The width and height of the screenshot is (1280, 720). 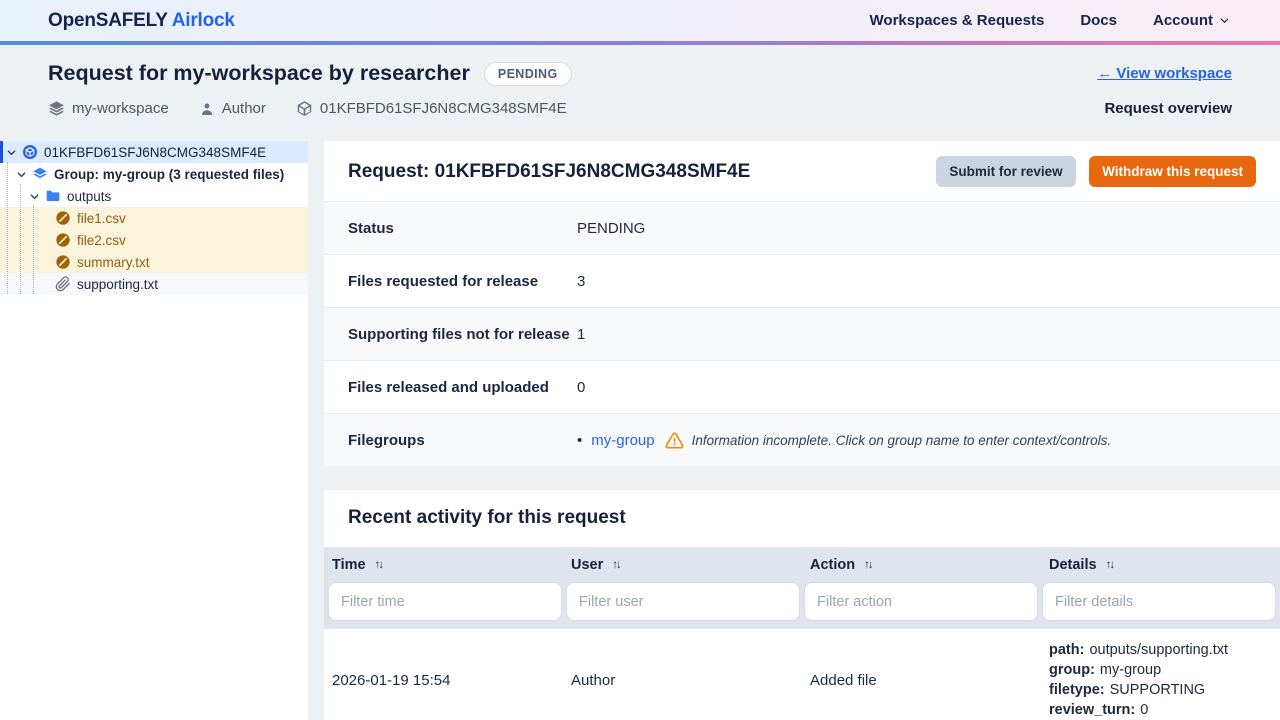 I want to click on warning-icon, so click(x=674, y=440).